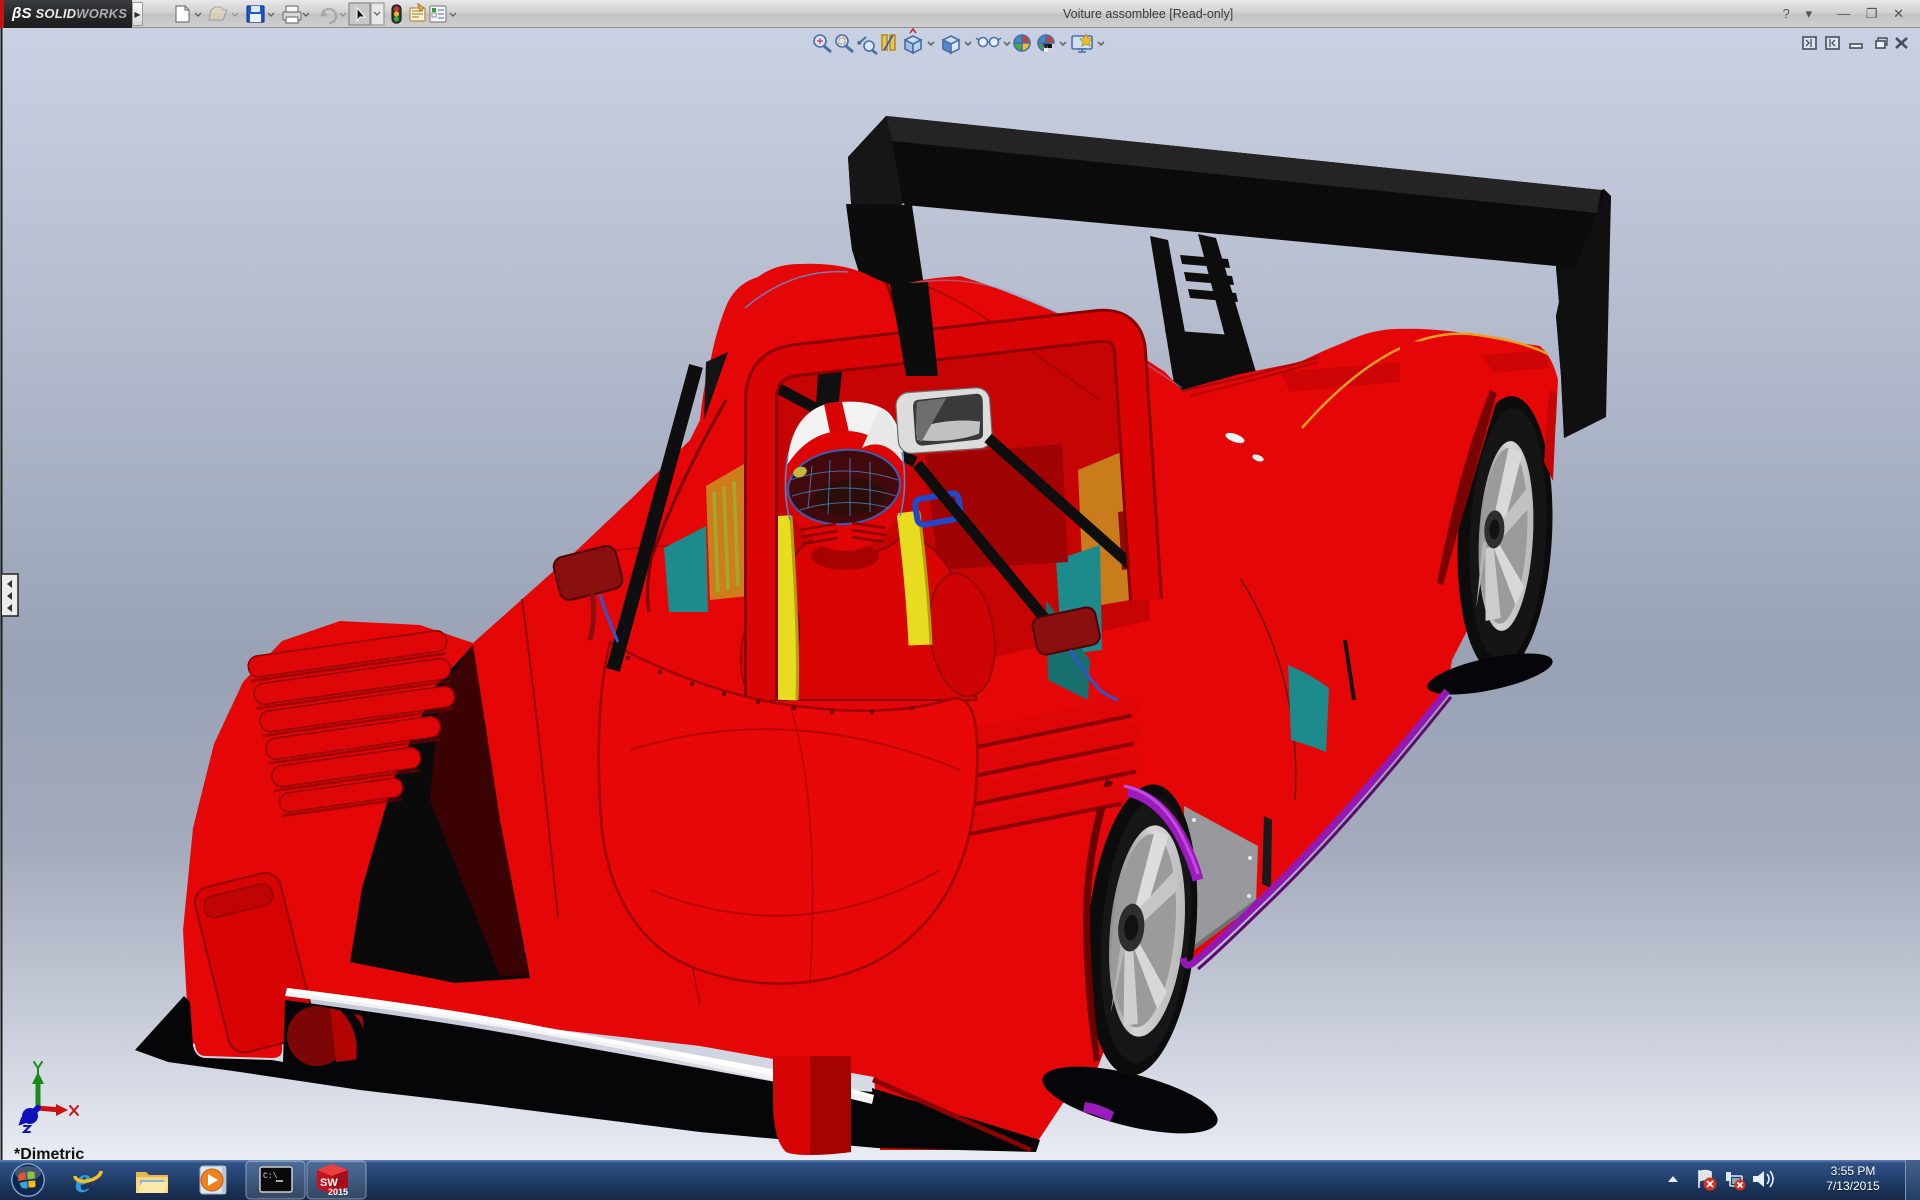  Describe the element at coordinates (338, 1192) in the screenshot. I see `svg-text: 2015` at that location.